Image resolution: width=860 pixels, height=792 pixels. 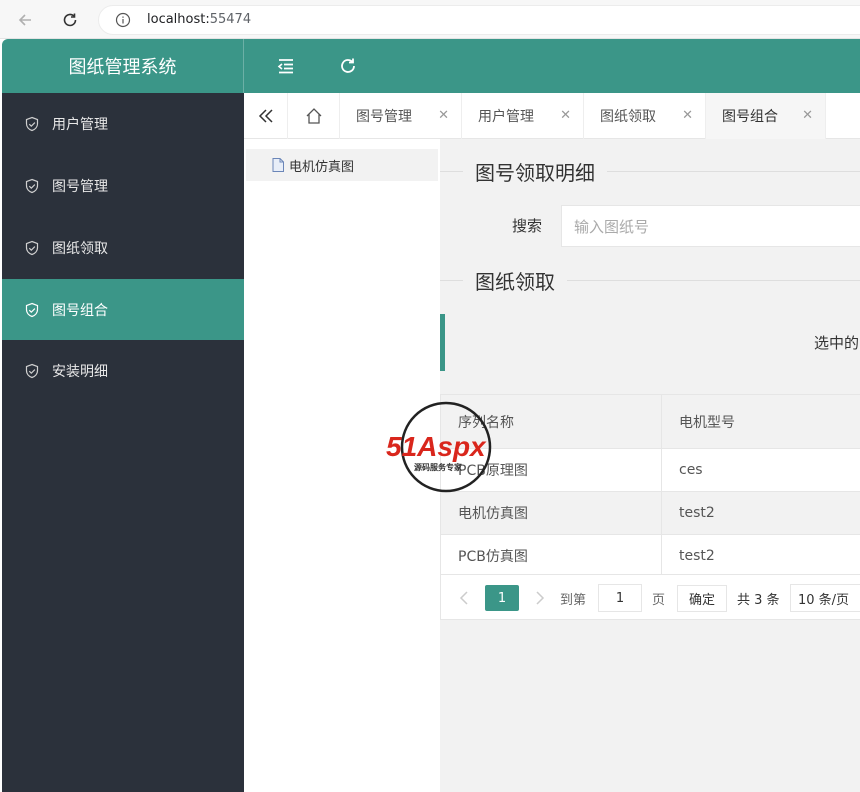 What do you see at coordinates (760, 421) in the screenshot?
I see `table-header-cell: 电机型号` at bounding box center [760, 421].